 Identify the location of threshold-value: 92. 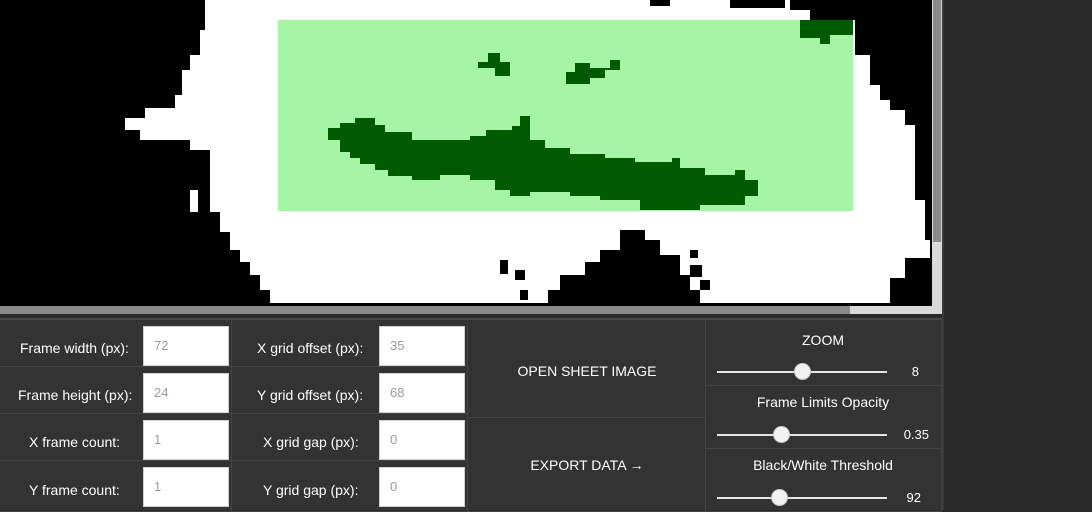
(913, 497).